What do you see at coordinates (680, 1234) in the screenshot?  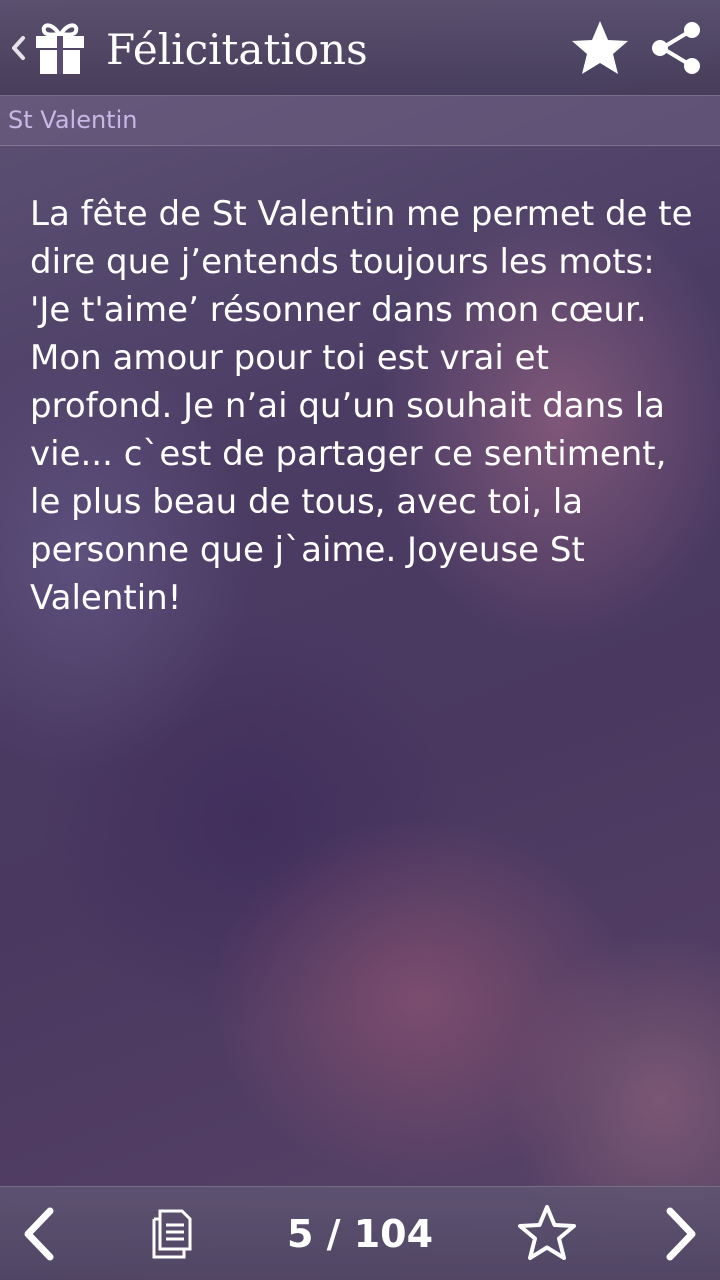 I see `next-chevron-icon` at bounding box center [680, 1234].